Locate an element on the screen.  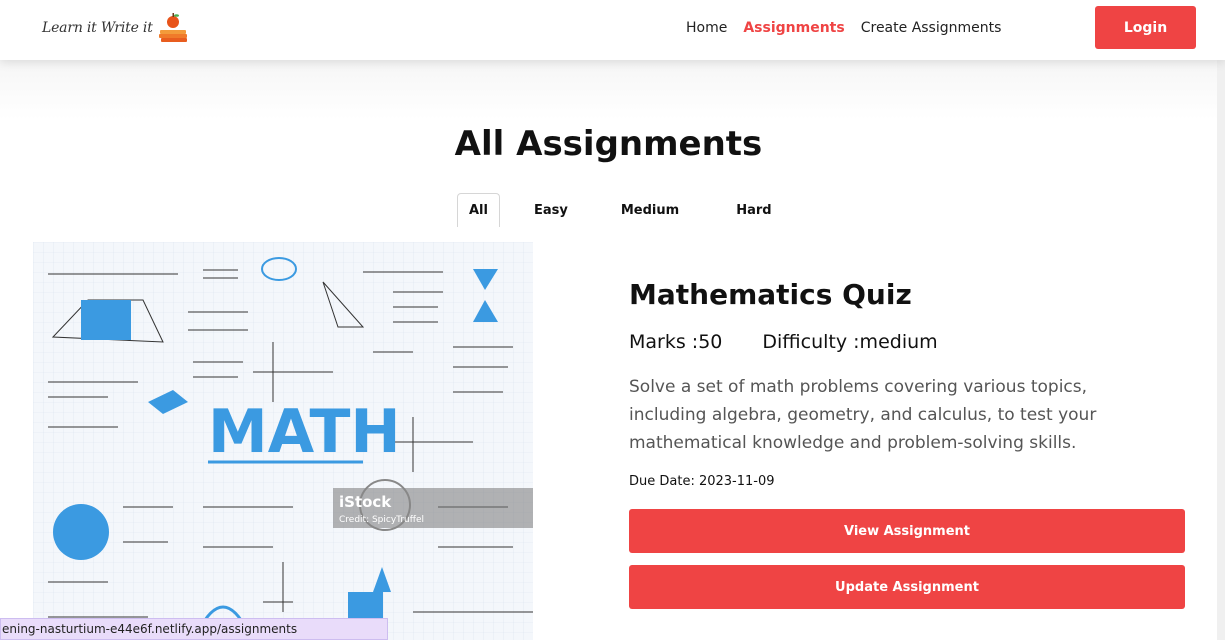
nav-home: Home is located at coordinates (706, 28).